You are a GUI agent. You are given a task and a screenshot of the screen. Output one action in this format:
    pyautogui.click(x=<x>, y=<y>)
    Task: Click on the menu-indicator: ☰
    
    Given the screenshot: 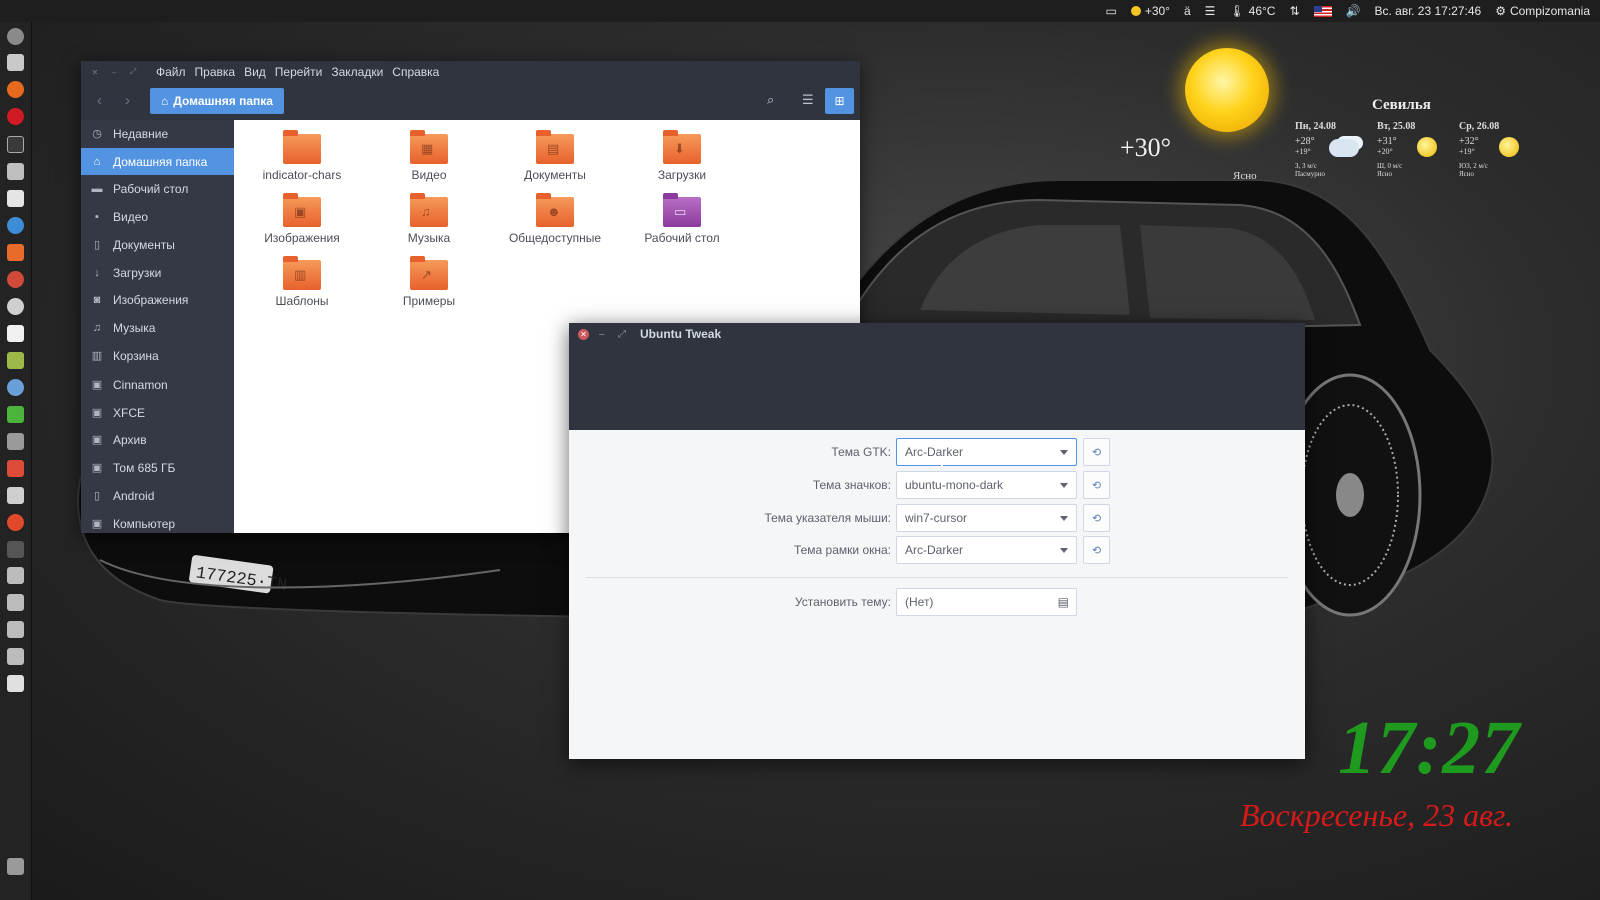 What is the action you would take?
    pyautogui.click(x=1210, y=11)
    